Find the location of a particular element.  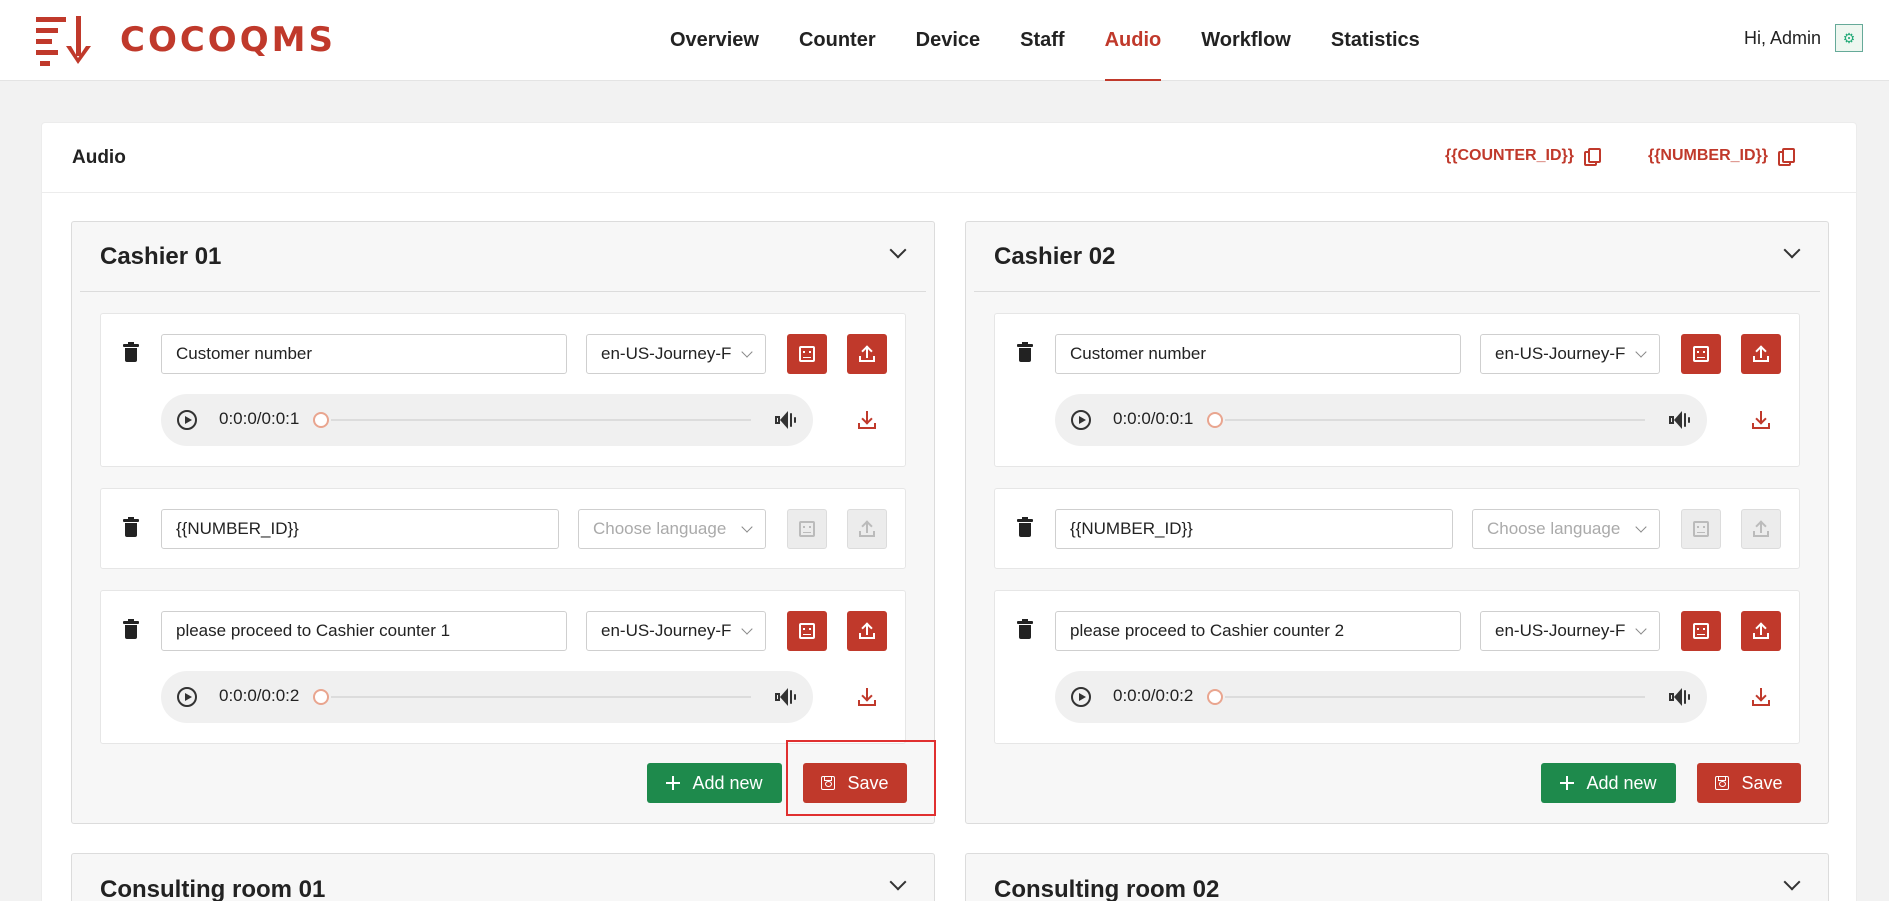

nav-statistics: Statistics is located at coordinates (1375, 40).